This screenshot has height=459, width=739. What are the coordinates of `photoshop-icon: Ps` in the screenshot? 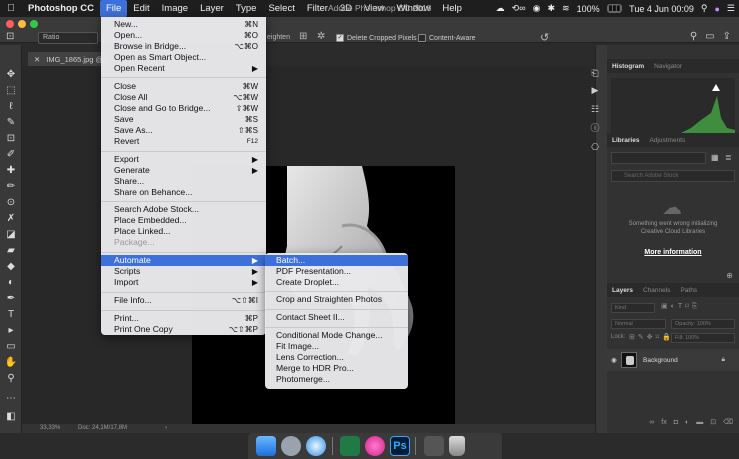 It's located at (400, 446).